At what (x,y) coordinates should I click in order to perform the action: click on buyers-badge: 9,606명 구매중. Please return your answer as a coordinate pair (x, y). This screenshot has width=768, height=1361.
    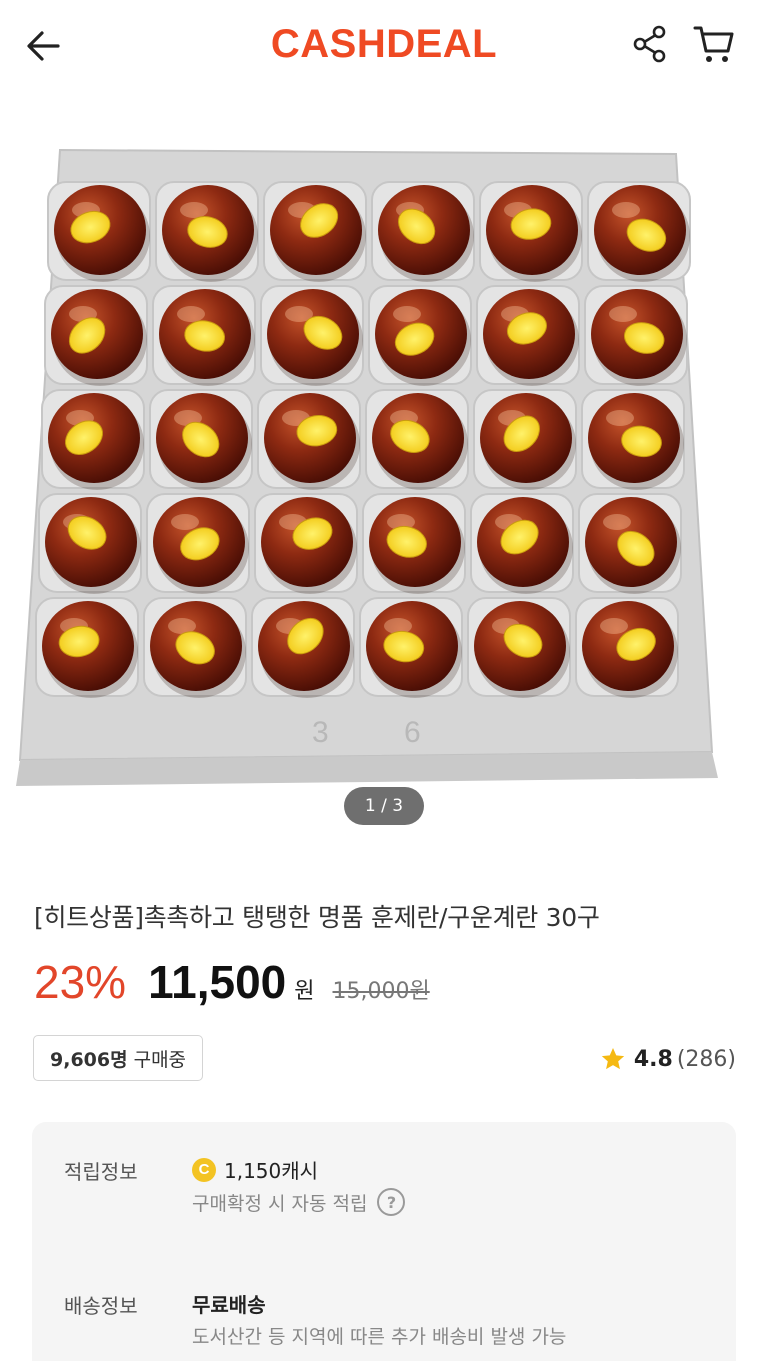
    Looking at the image, I should click on (118, 1058).